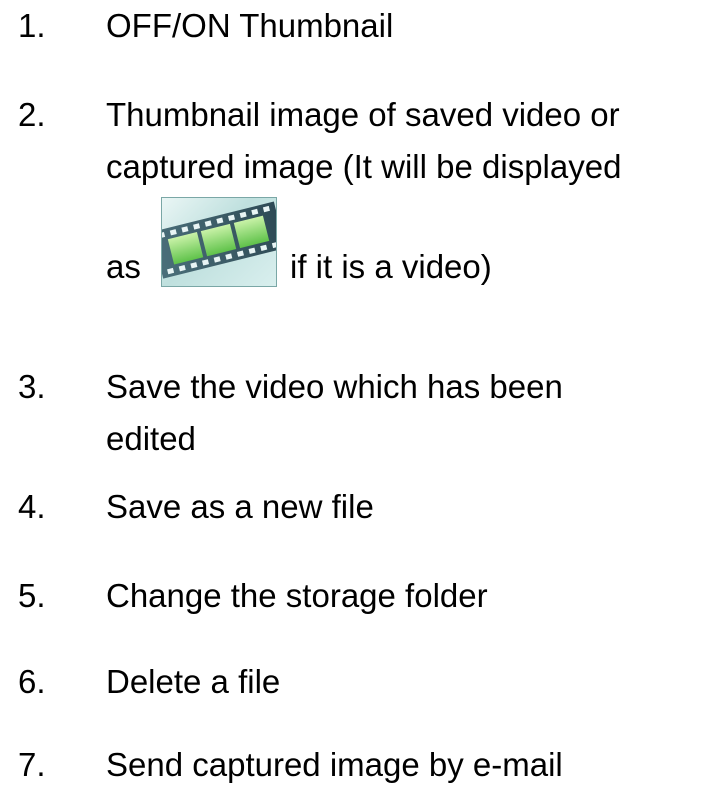 The image size is (712, 791). I want to click on item-number: 1., so click(32, 25).